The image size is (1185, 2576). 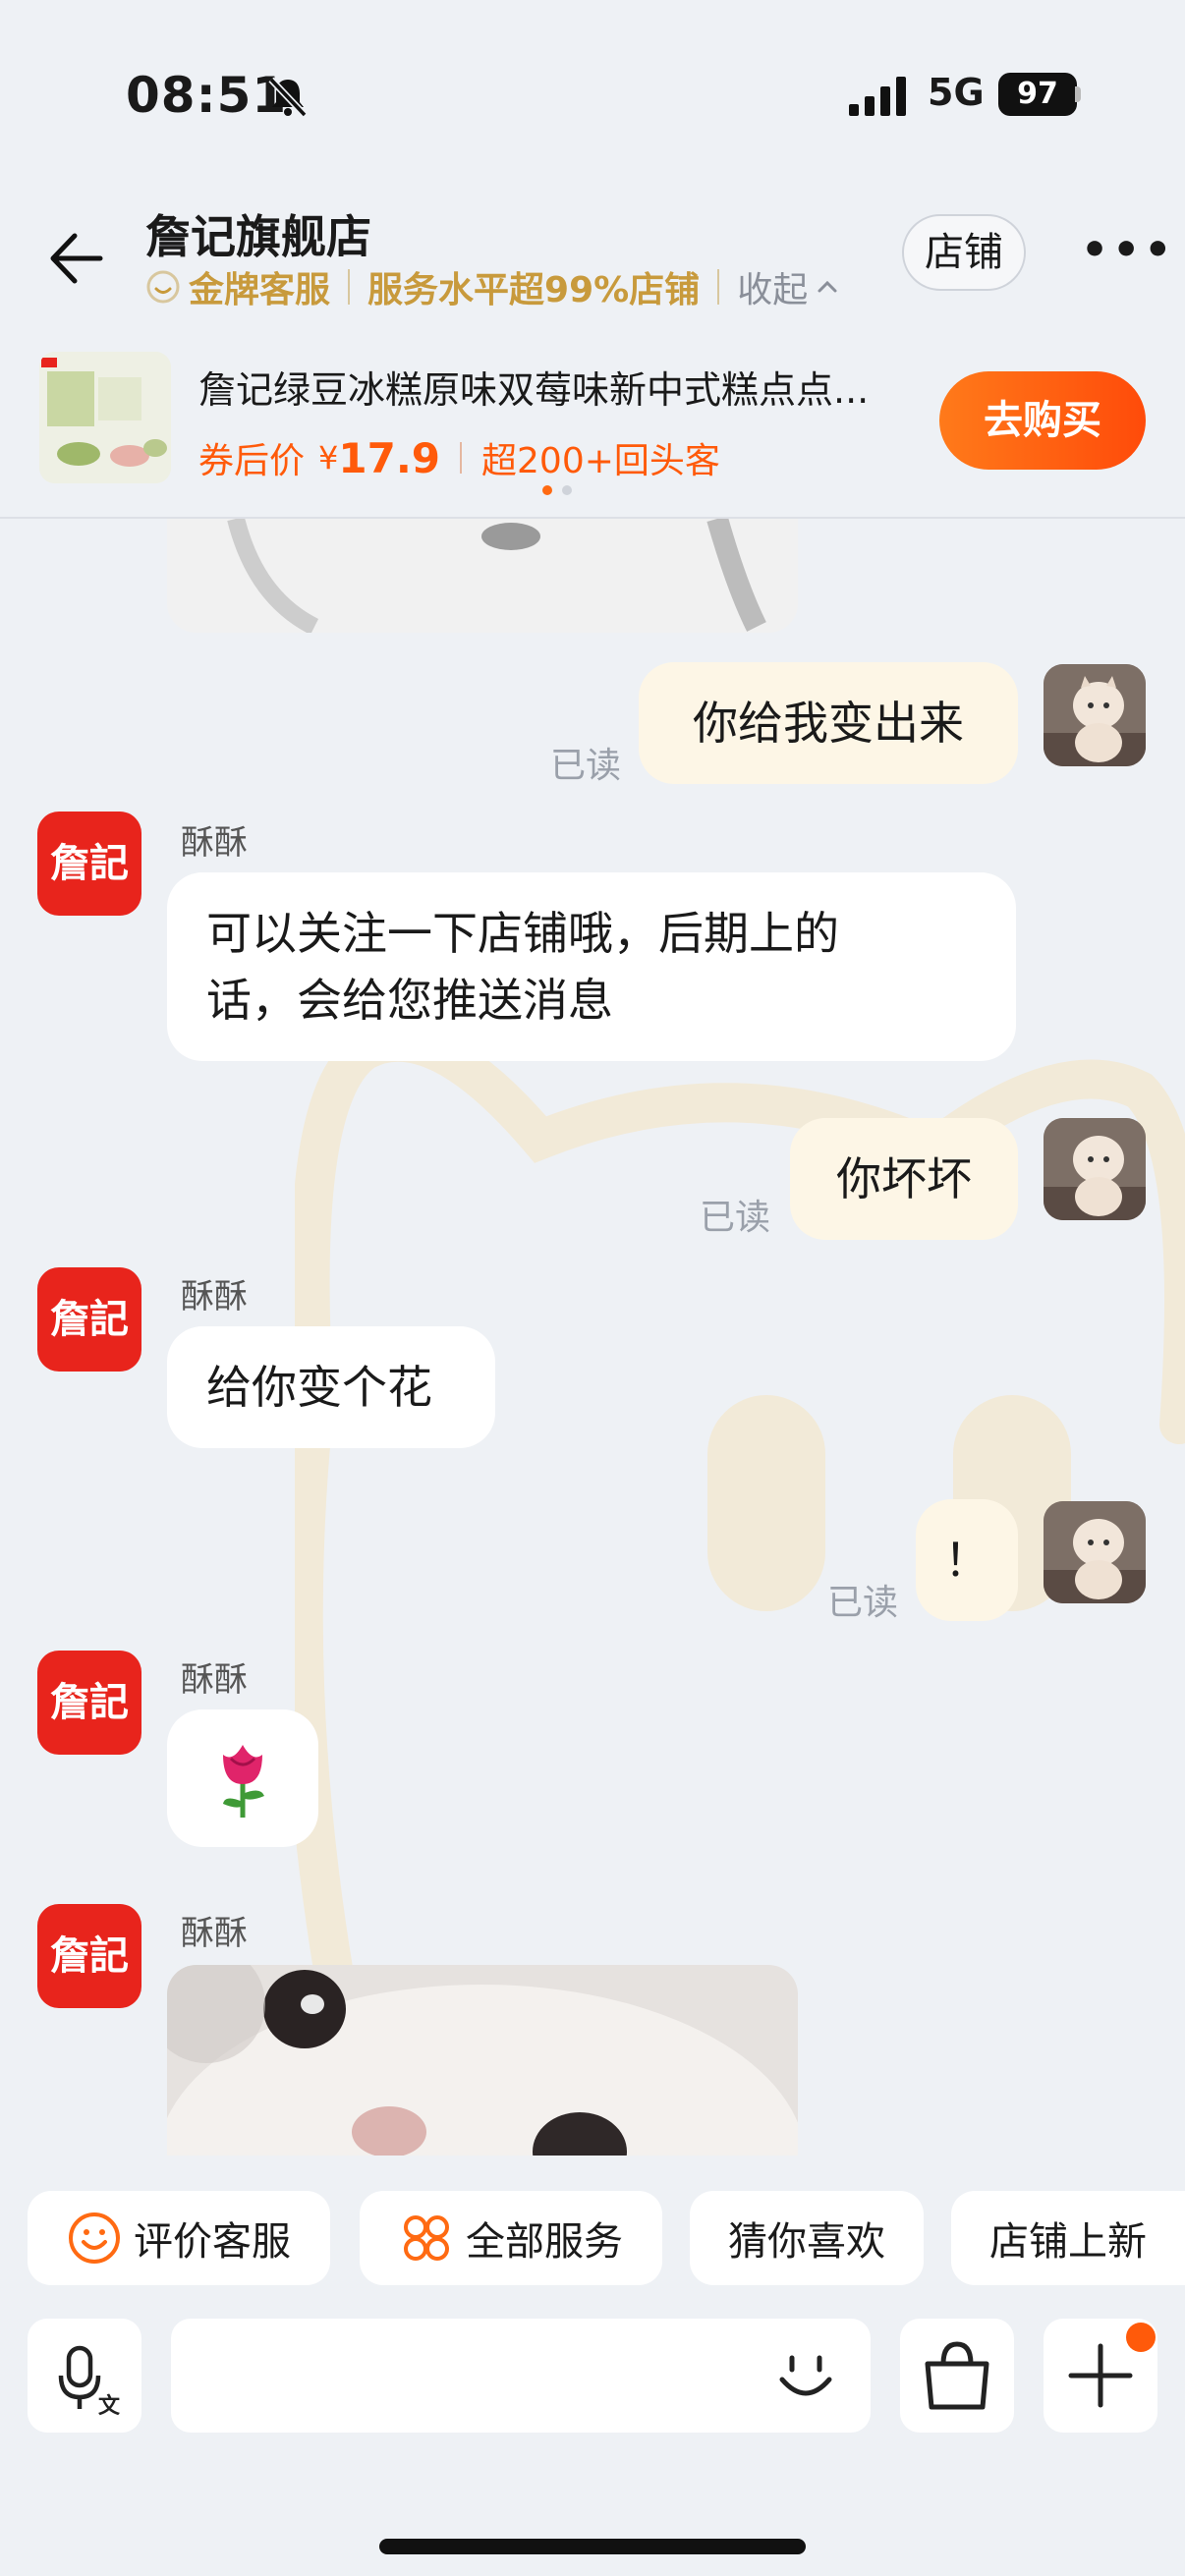 I want to click on gold-service-icon, so click(x=163, y=287).